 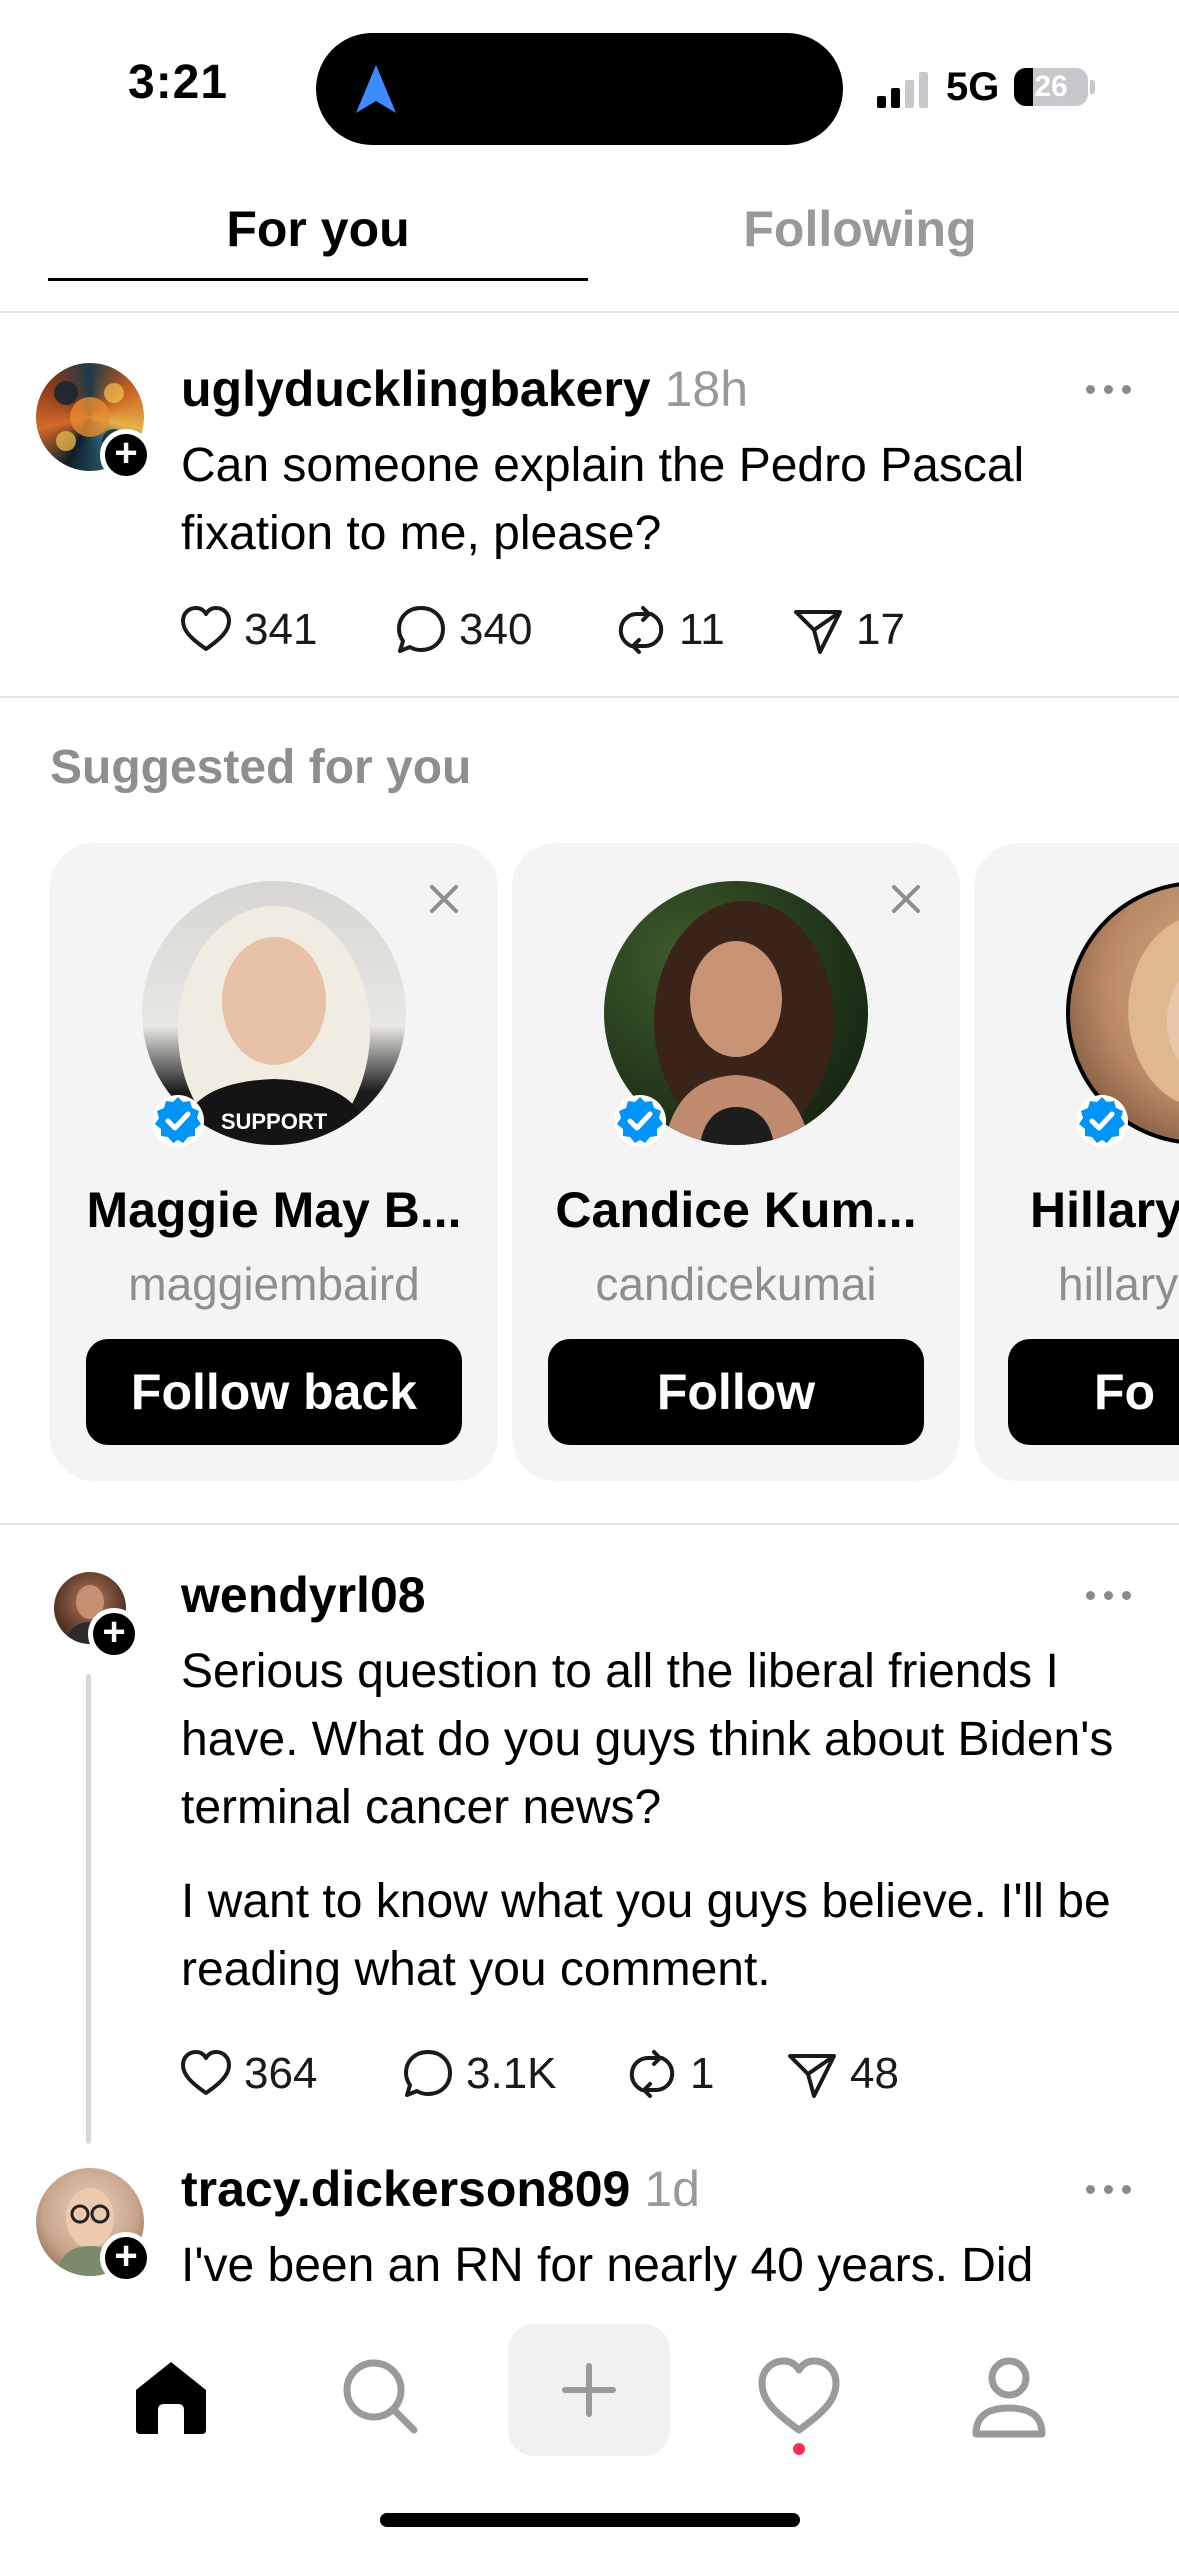 What do you see at coordinates (736, 1284) in the screenshot?
I see `suggested-handle: candicekumai` at bounding box center [736, 1284].